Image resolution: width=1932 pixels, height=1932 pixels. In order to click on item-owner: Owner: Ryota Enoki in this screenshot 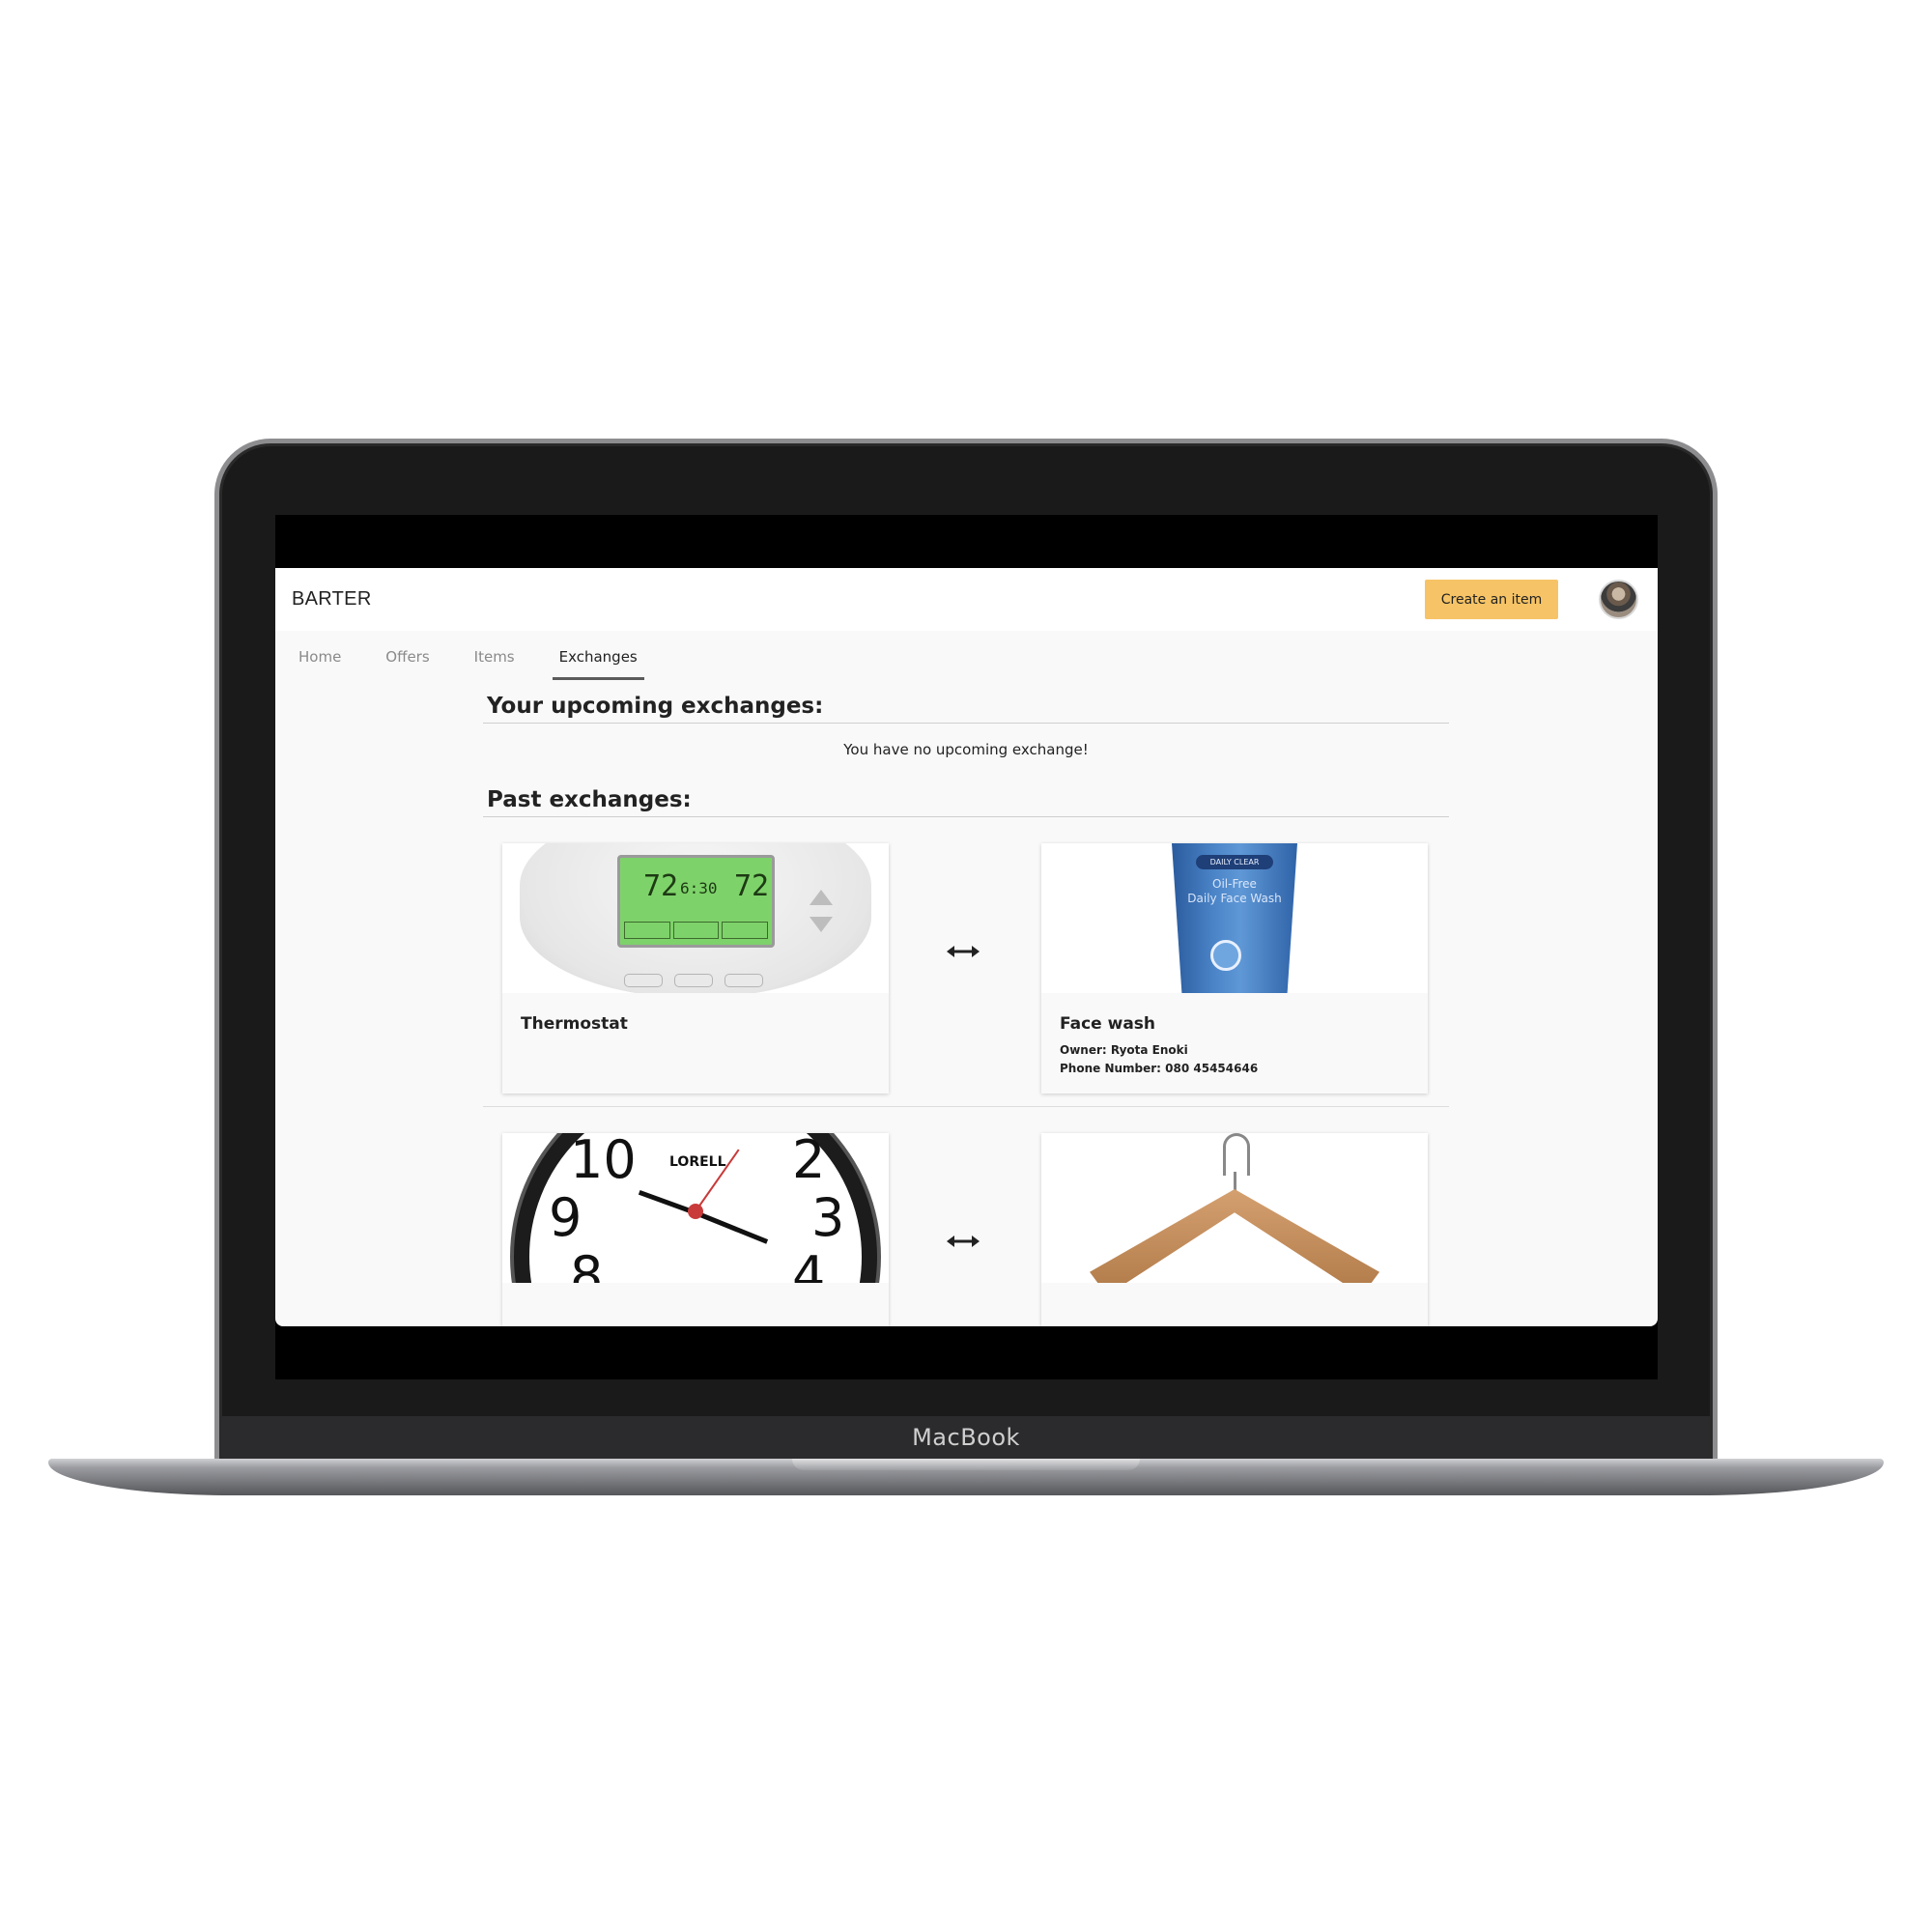, I will do `click(1124, 1050)`.